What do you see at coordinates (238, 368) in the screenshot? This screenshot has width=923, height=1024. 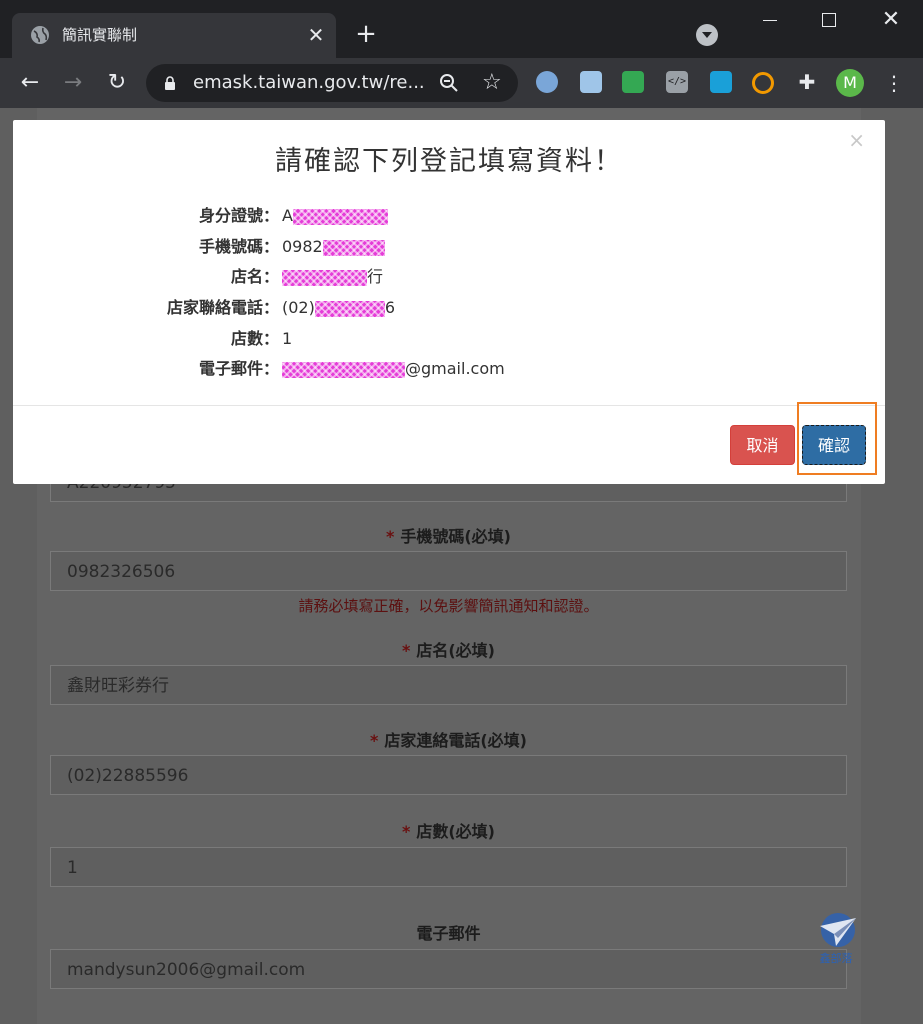 I see `email-row-label: 電子郵件：` at bounding box center [238, 368].